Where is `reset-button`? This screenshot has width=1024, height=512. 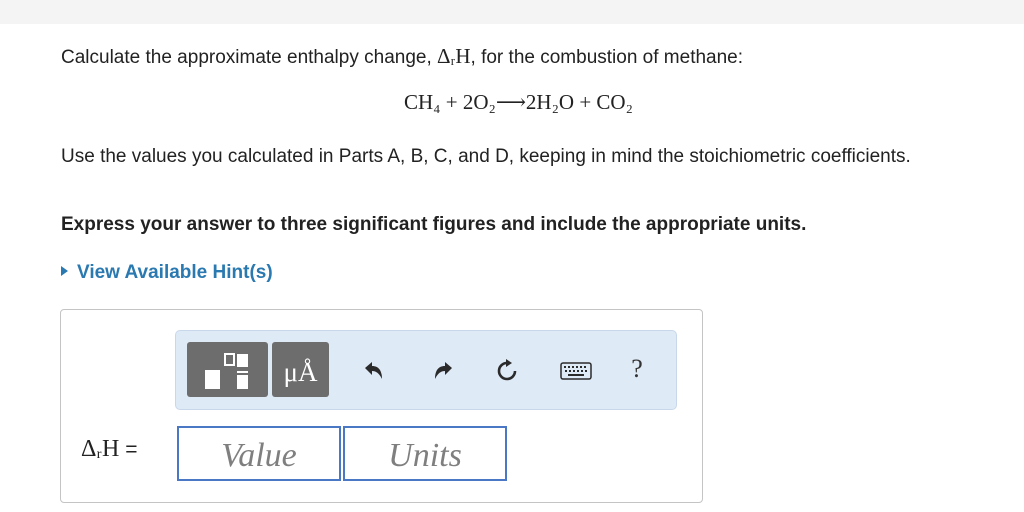
reset-button is located at coordinates (507, 371).